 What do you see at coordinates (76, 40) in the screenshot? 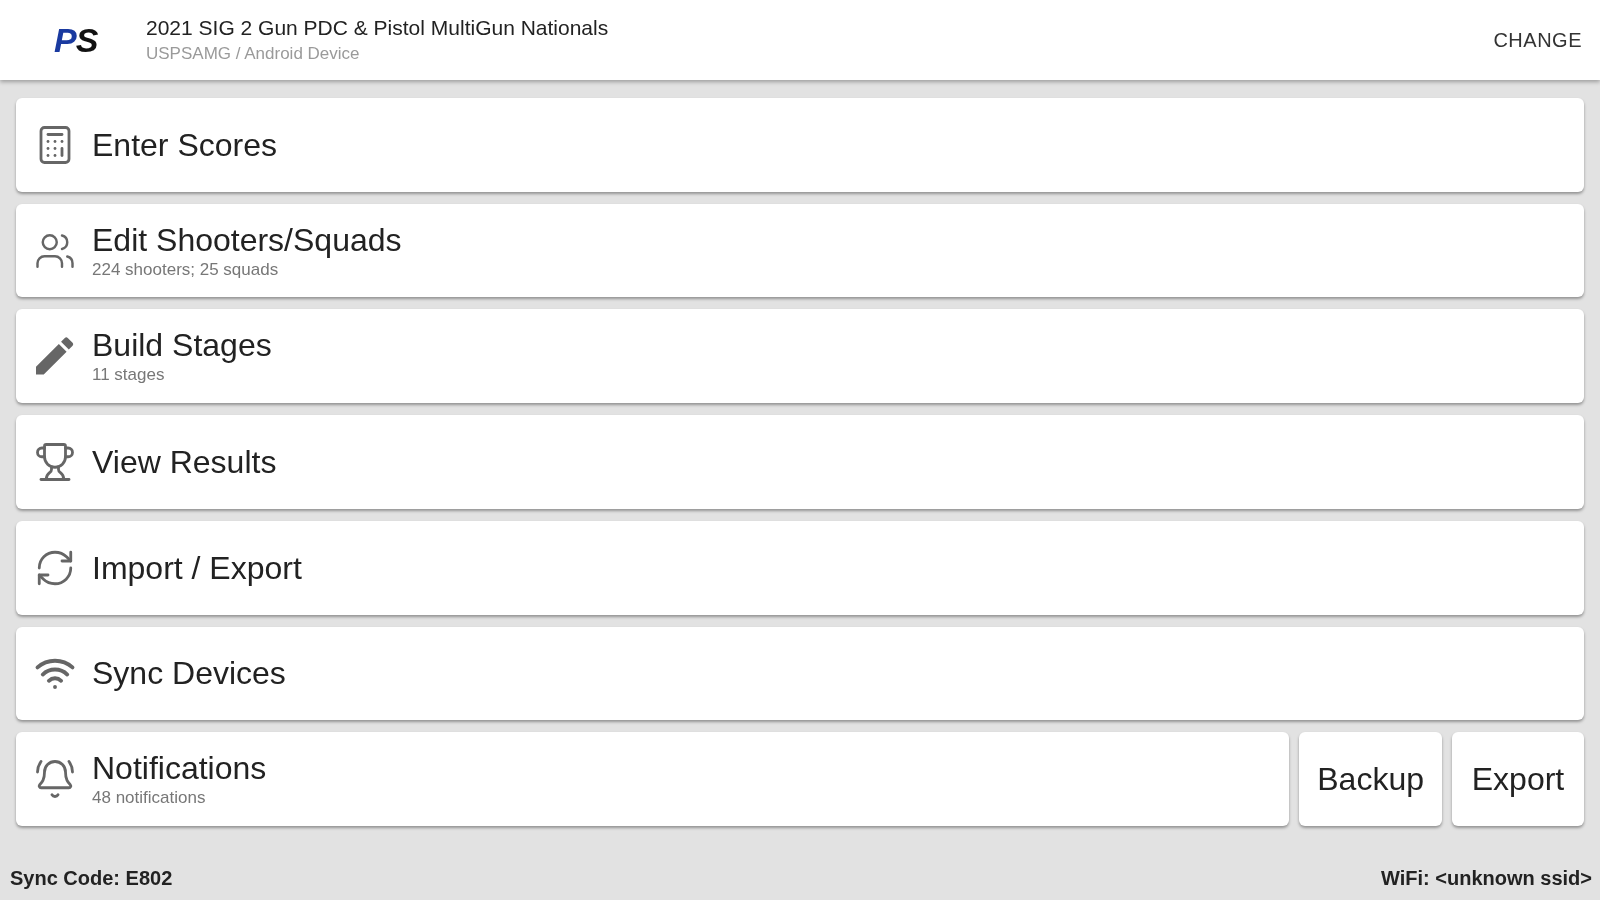
I see `logo-text: PS` at bounding box center [76, 40].